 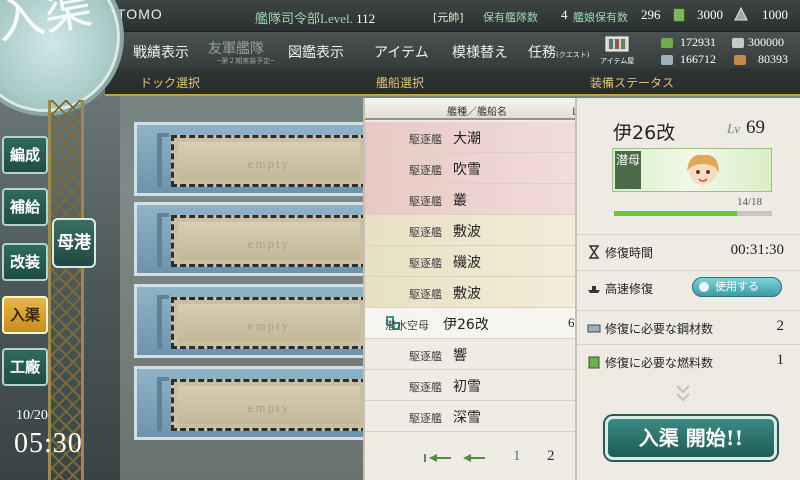 What do you see at coordinates (571, 322) in the screenshot?
I see `ship-level: 6` at bounding box center [571, 322].